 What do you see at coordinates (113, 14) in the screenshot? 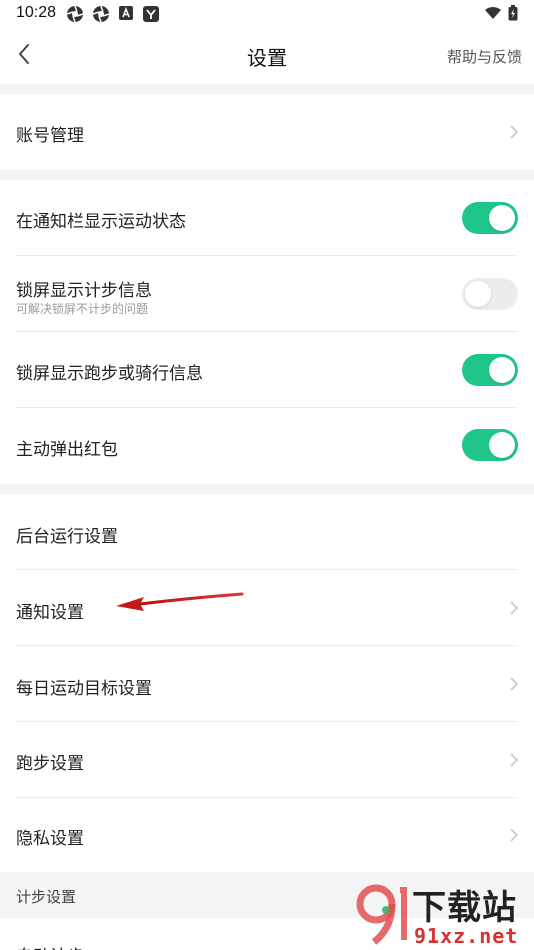
I see `status-icons-left` at bounding box center [113, 14].